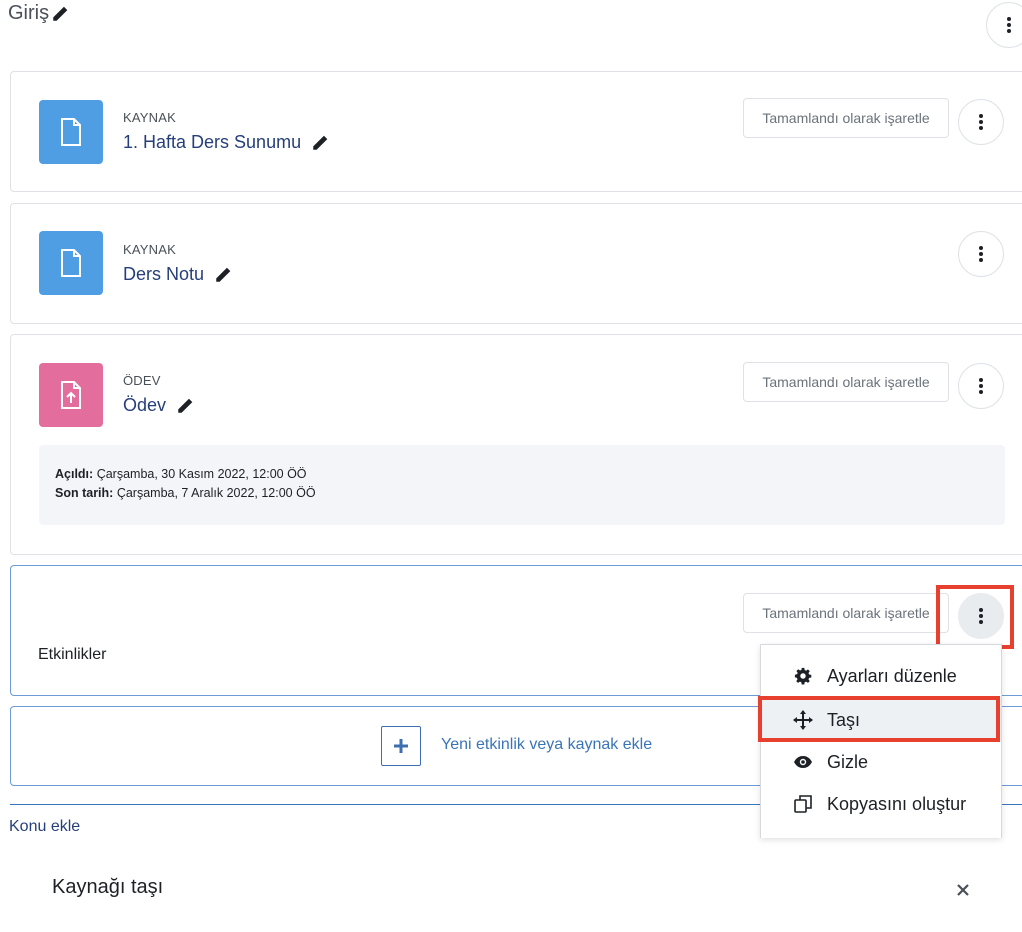 Image resolution: width=1022 pixels, height=932 pixels. I want to click on opened-date: Çarşamba, 30 Kasım 2022, 12:00 ÖÖ, so click(201, 474).